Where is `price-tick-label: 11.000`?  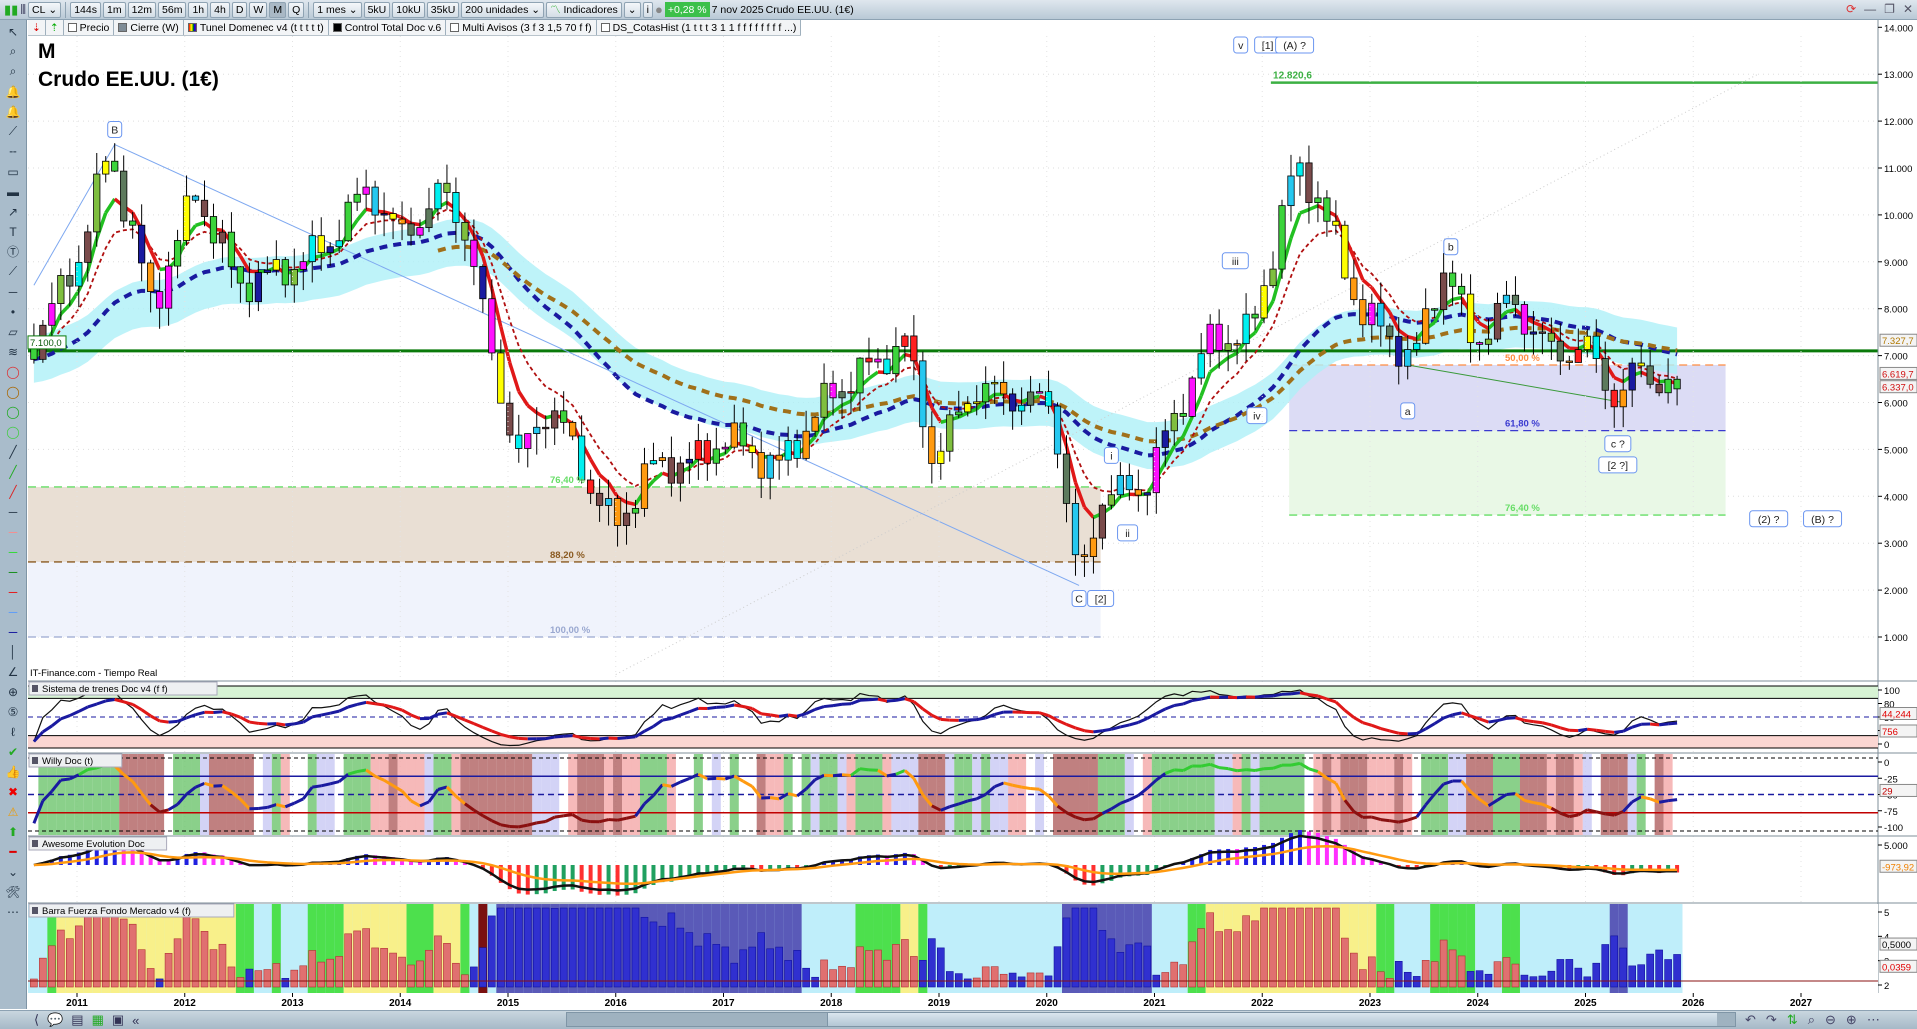 price-tick-label: 11.000 is located at coordinates (1898, 169).